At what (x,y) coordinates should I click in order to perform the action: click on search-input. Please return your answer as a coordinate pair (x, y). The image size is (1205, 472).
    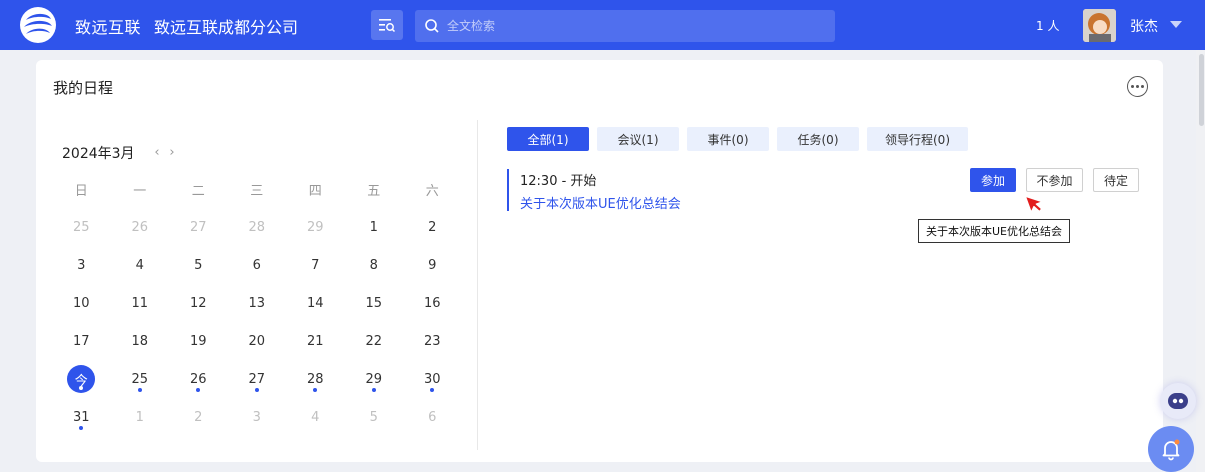
    Looking at the image, I should click on (637, 26).